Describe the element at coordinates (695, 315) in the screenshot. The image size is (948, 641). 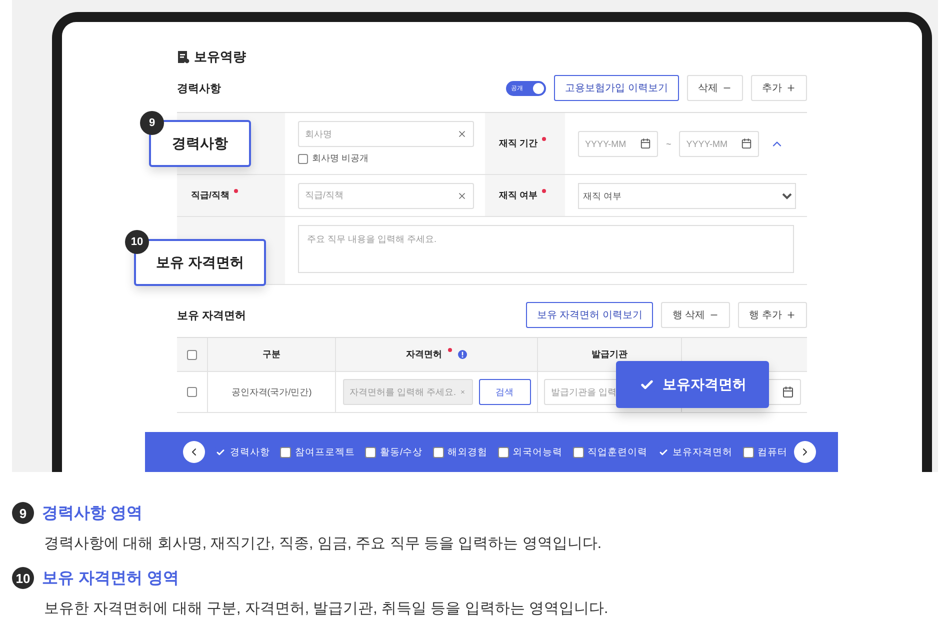
I see `delete-row-button: 행 삭제` at that location.